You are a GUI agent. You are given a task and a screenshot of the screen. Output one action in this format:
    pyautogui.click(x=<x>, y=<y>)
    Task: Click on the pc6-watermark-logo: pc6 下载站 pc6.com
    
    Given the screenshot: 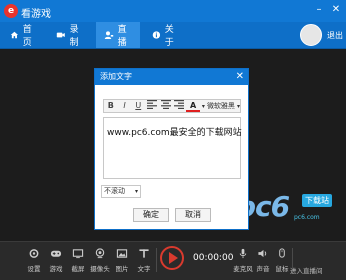 What is the action you would take?
    pyautogui.click(x=289, y=207)
    